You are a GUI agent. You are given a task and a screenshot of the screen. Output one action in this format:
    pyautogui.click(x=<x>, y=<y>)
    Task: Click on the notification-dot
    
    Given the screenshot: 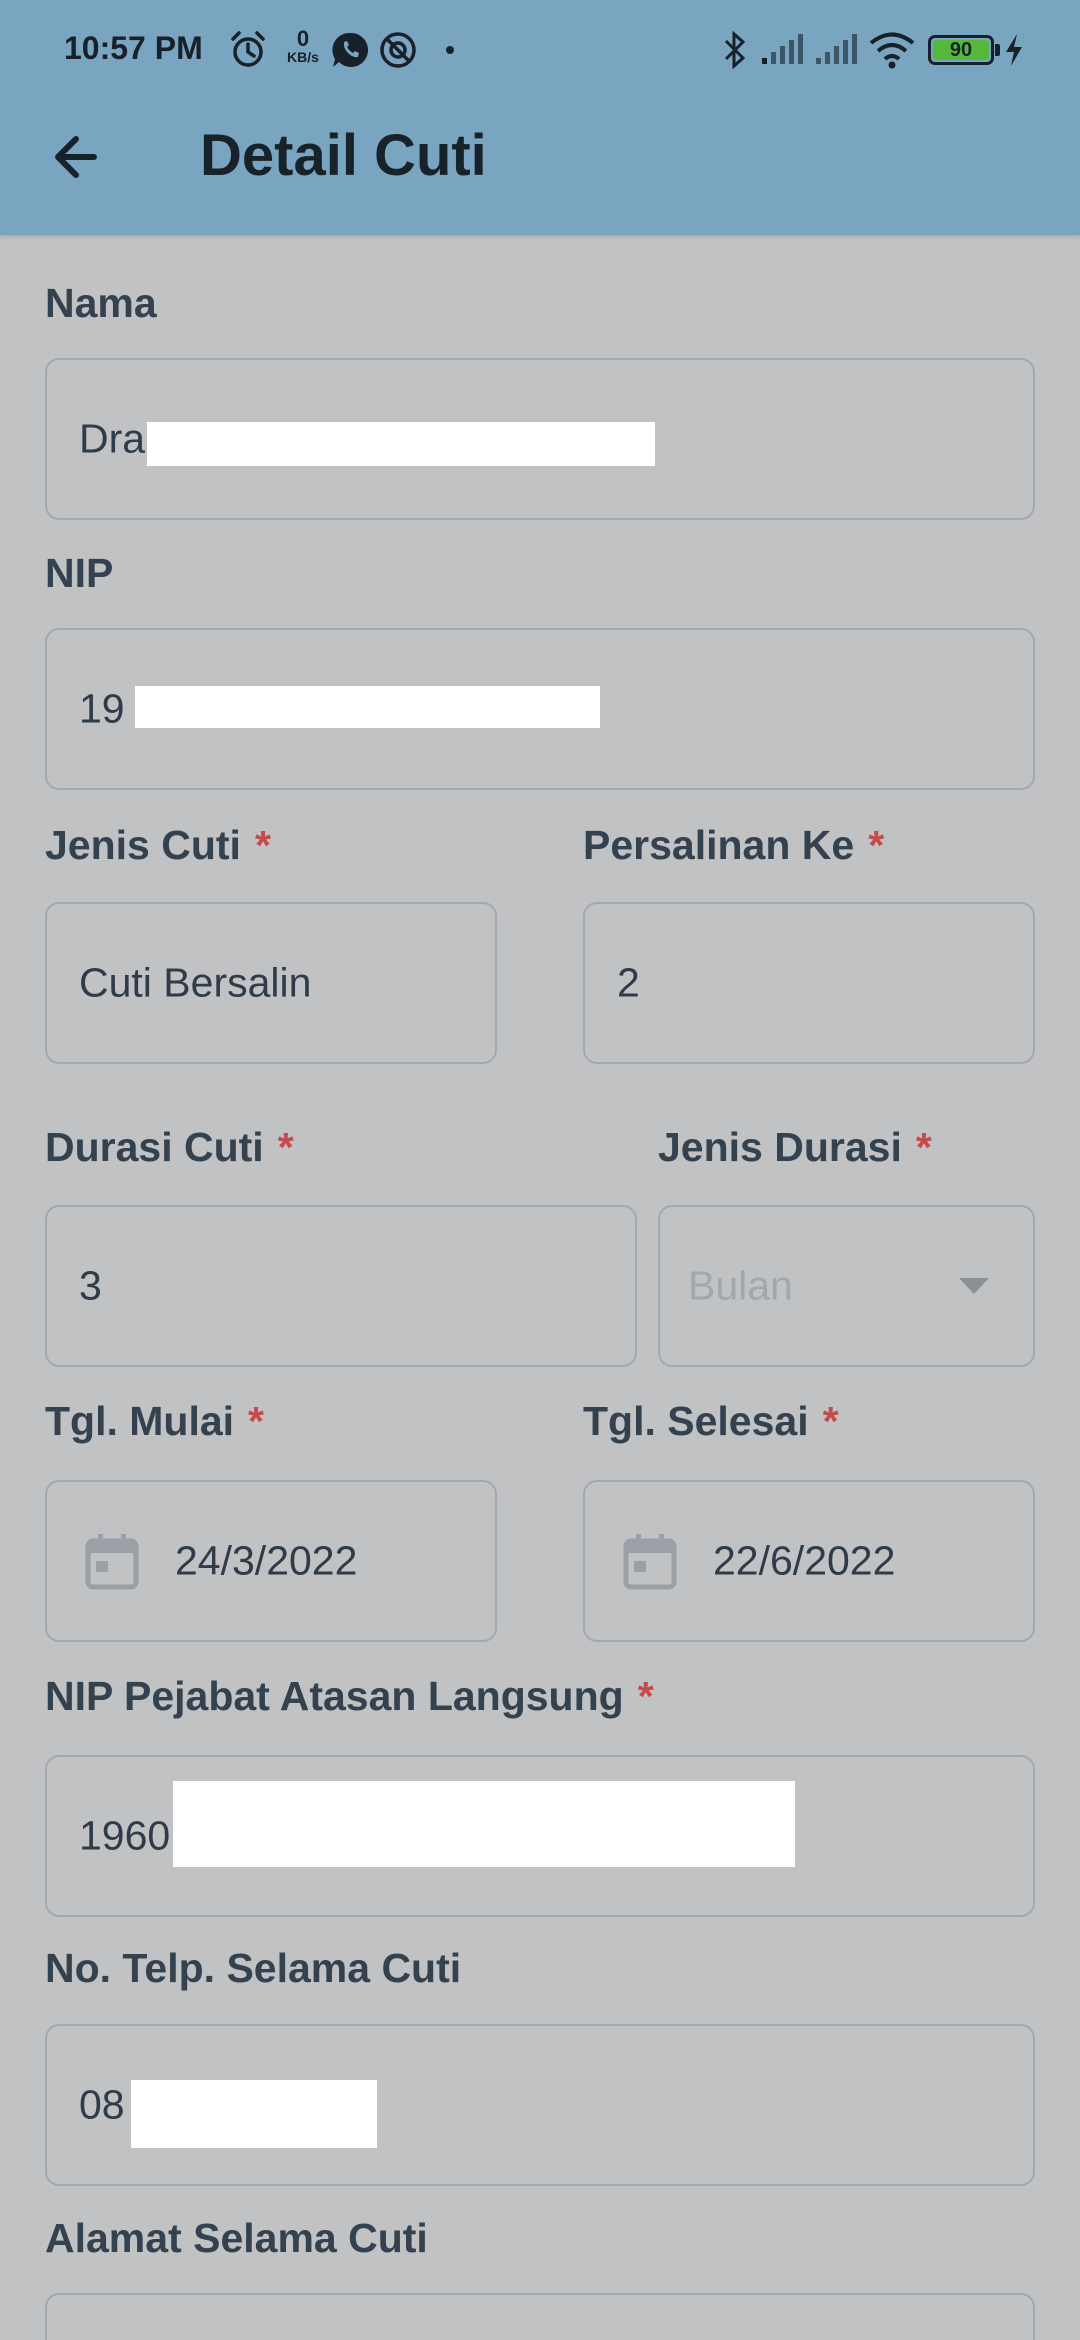 What is the action you would take?
    pyautogui.click(x=450, y=50)
    